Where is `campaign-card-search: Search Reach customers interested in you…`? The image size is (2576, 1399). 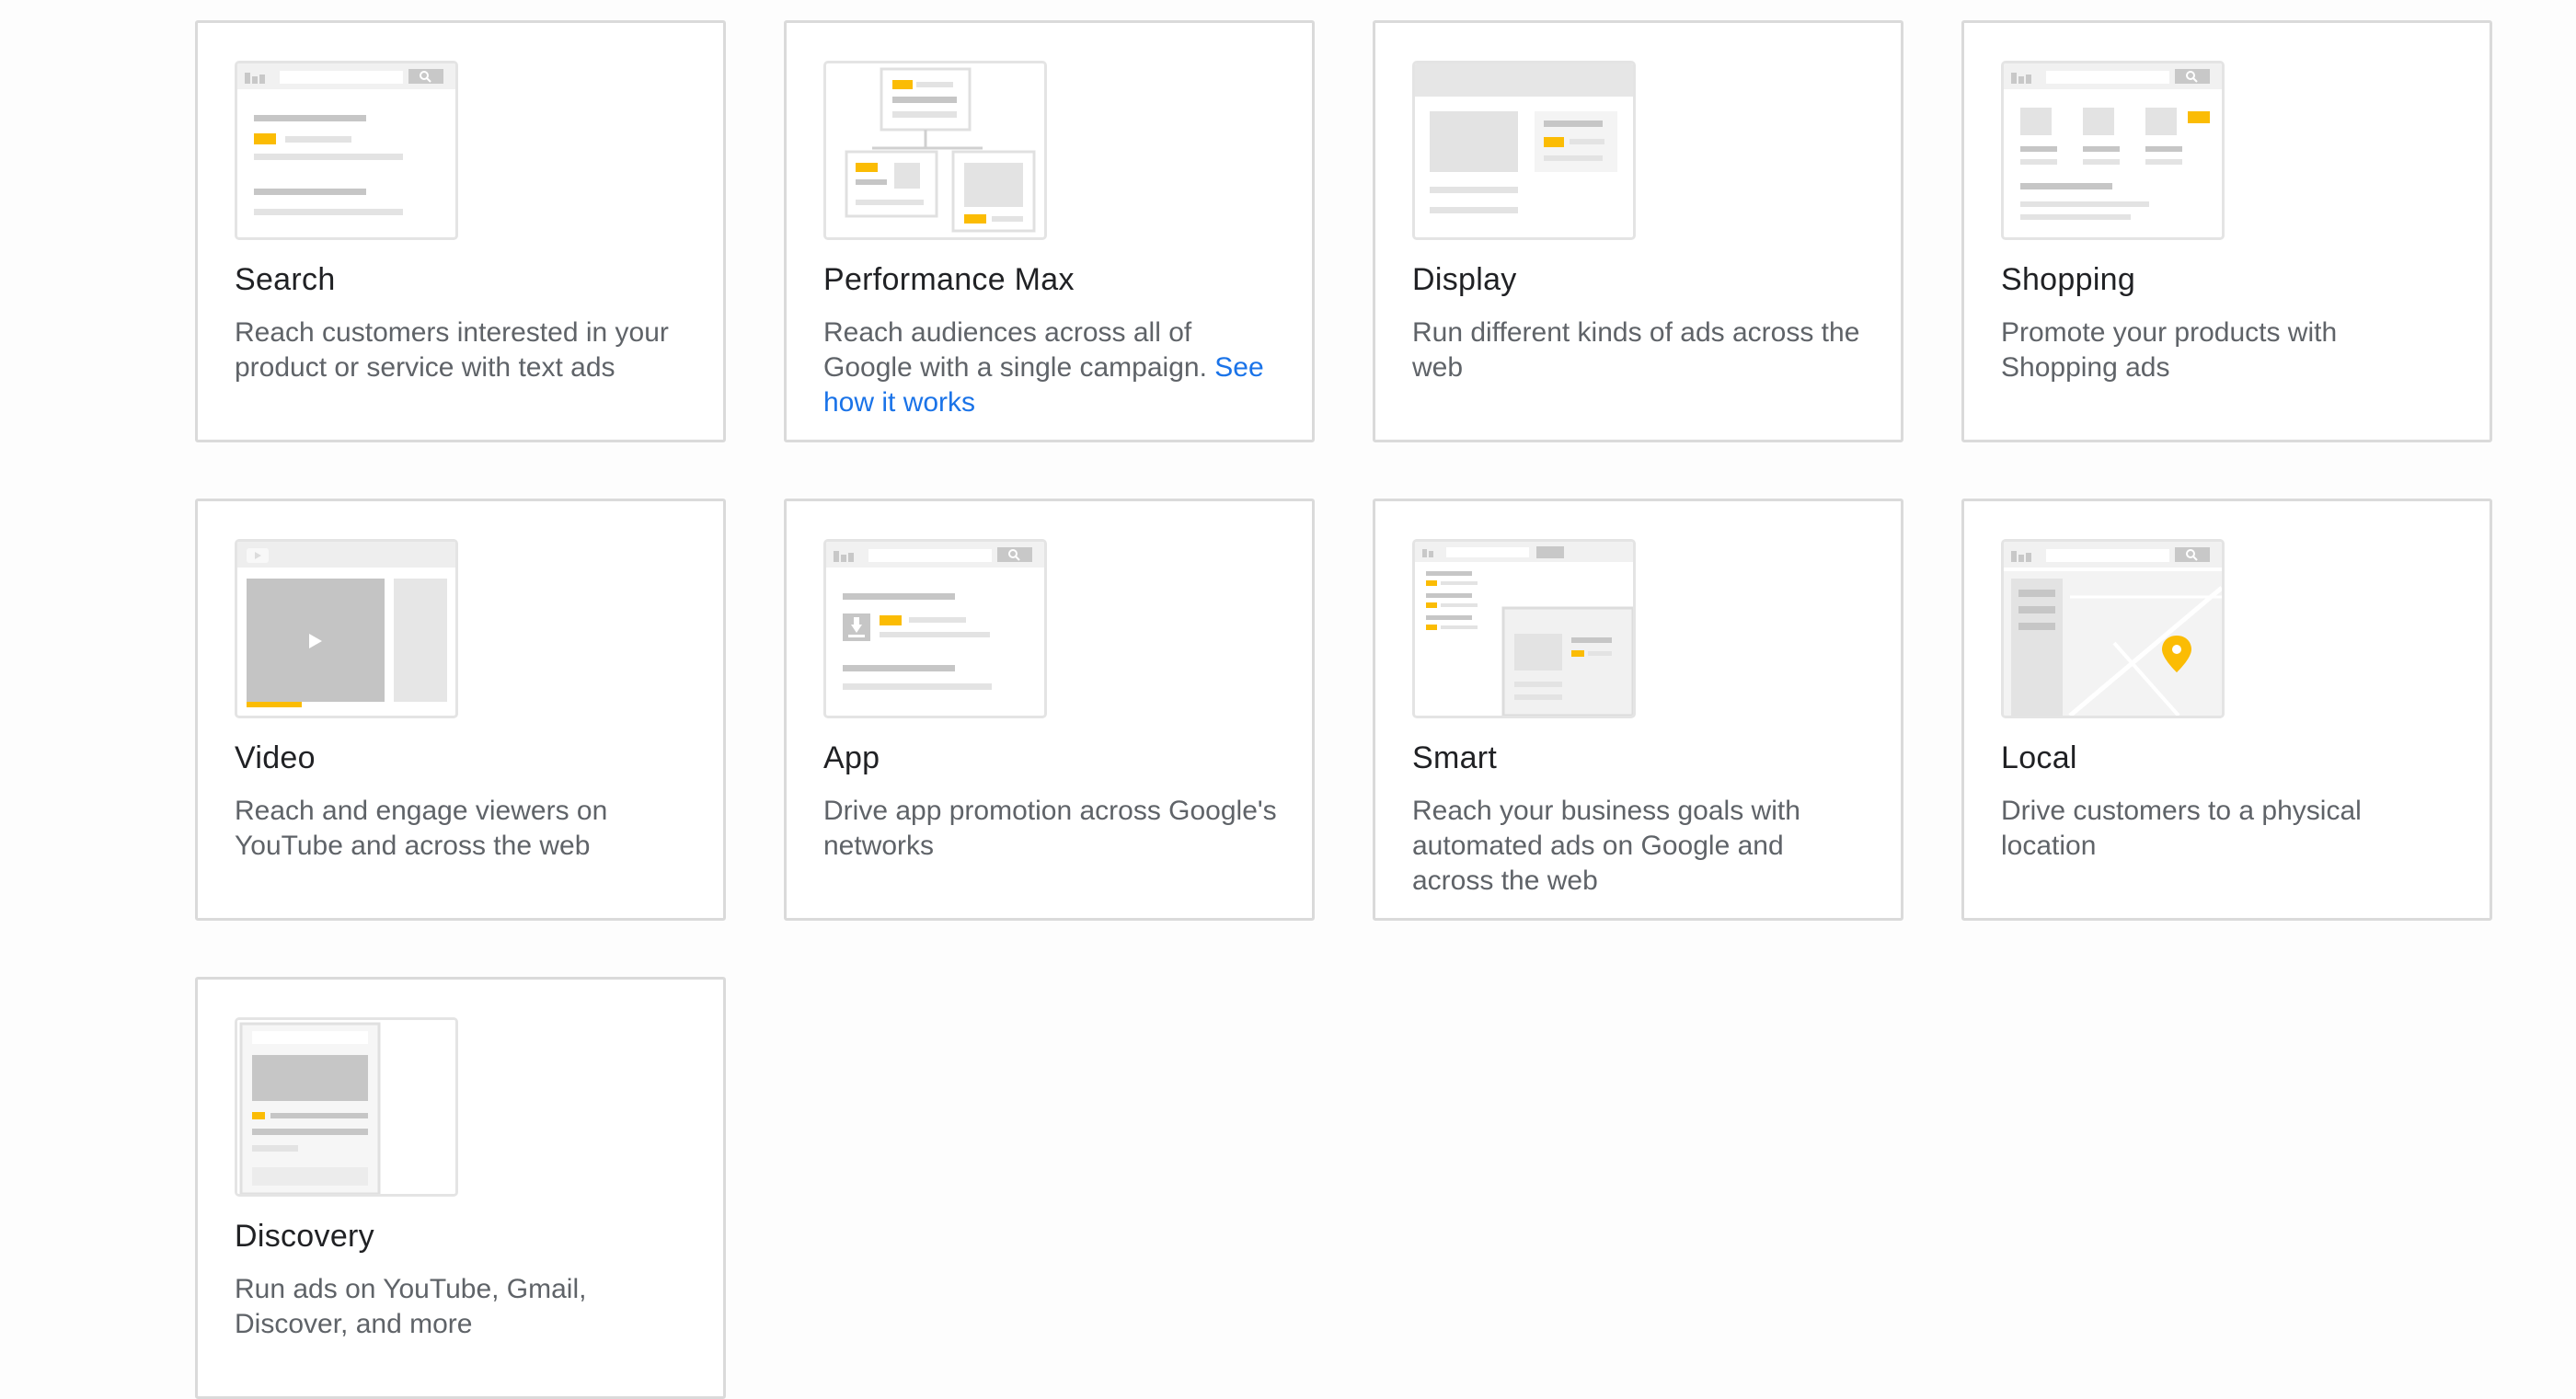 campaign-card-search: Search Reach customers interested in you… is located at coordinates (460, 231).